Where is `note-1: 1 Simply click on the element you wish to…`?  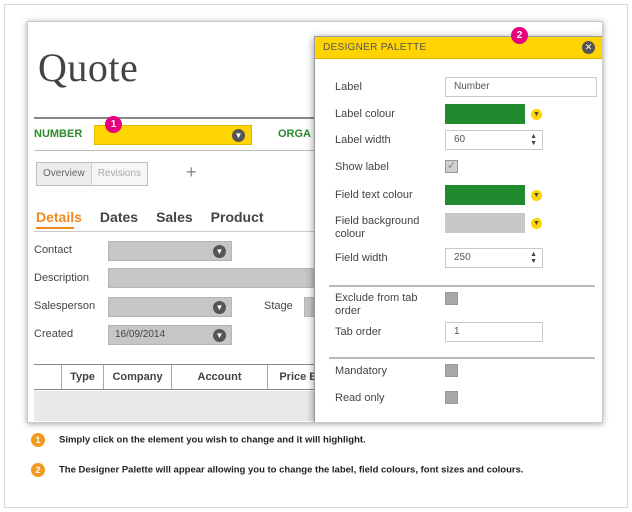
note-1: 1 Simply click on the element you wish to… is located at coordinates (198, 440).